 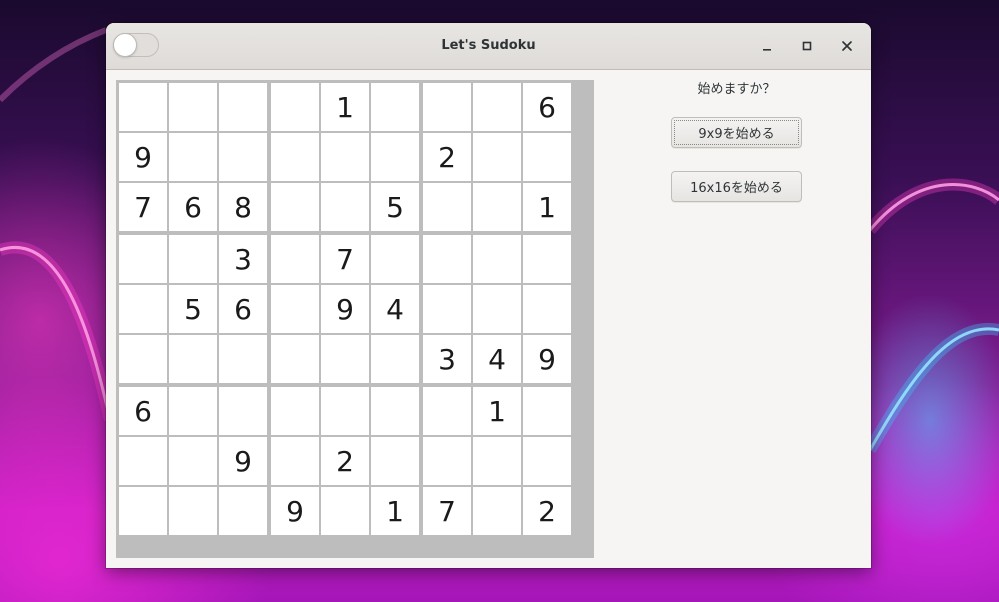 I want to click on close-icon, so click(x=847, y=46).